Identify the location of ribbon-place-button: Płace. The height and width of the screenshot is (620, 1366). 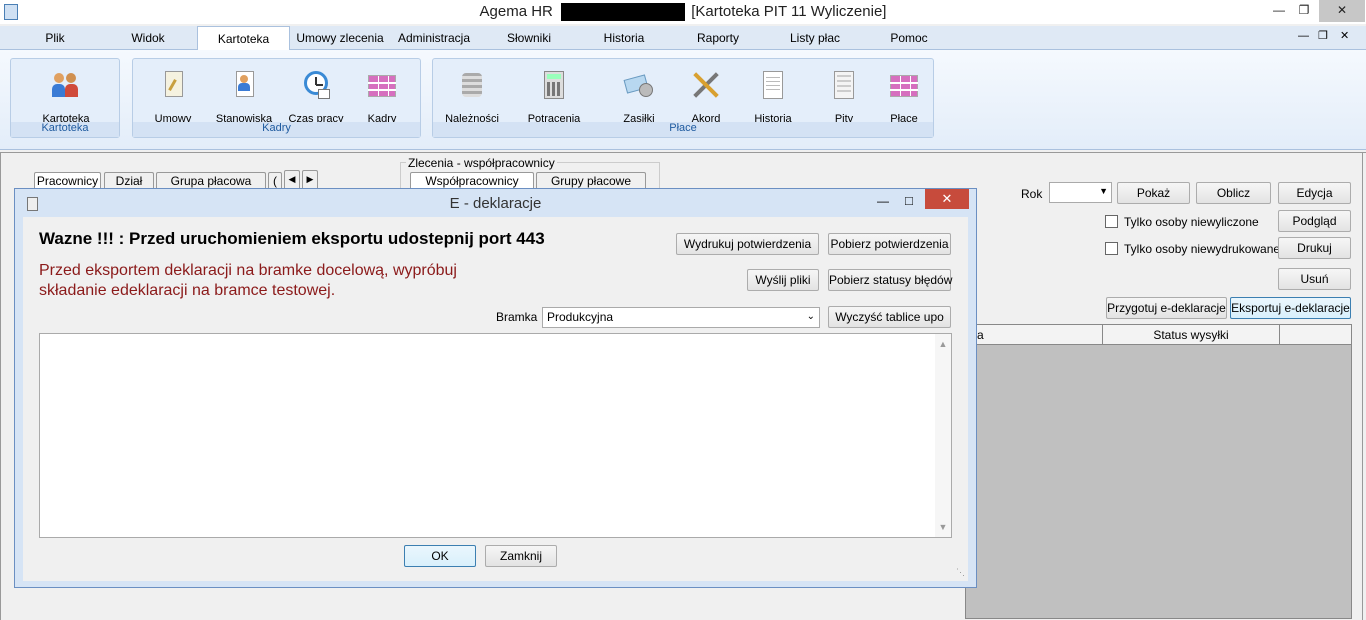
(904, 99).